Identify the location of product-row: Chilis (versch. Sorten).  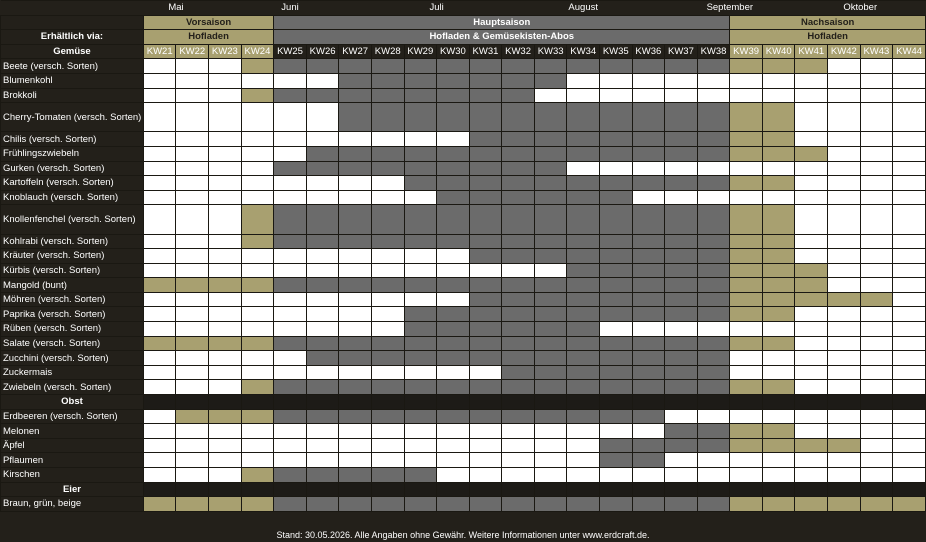
(463, 139).